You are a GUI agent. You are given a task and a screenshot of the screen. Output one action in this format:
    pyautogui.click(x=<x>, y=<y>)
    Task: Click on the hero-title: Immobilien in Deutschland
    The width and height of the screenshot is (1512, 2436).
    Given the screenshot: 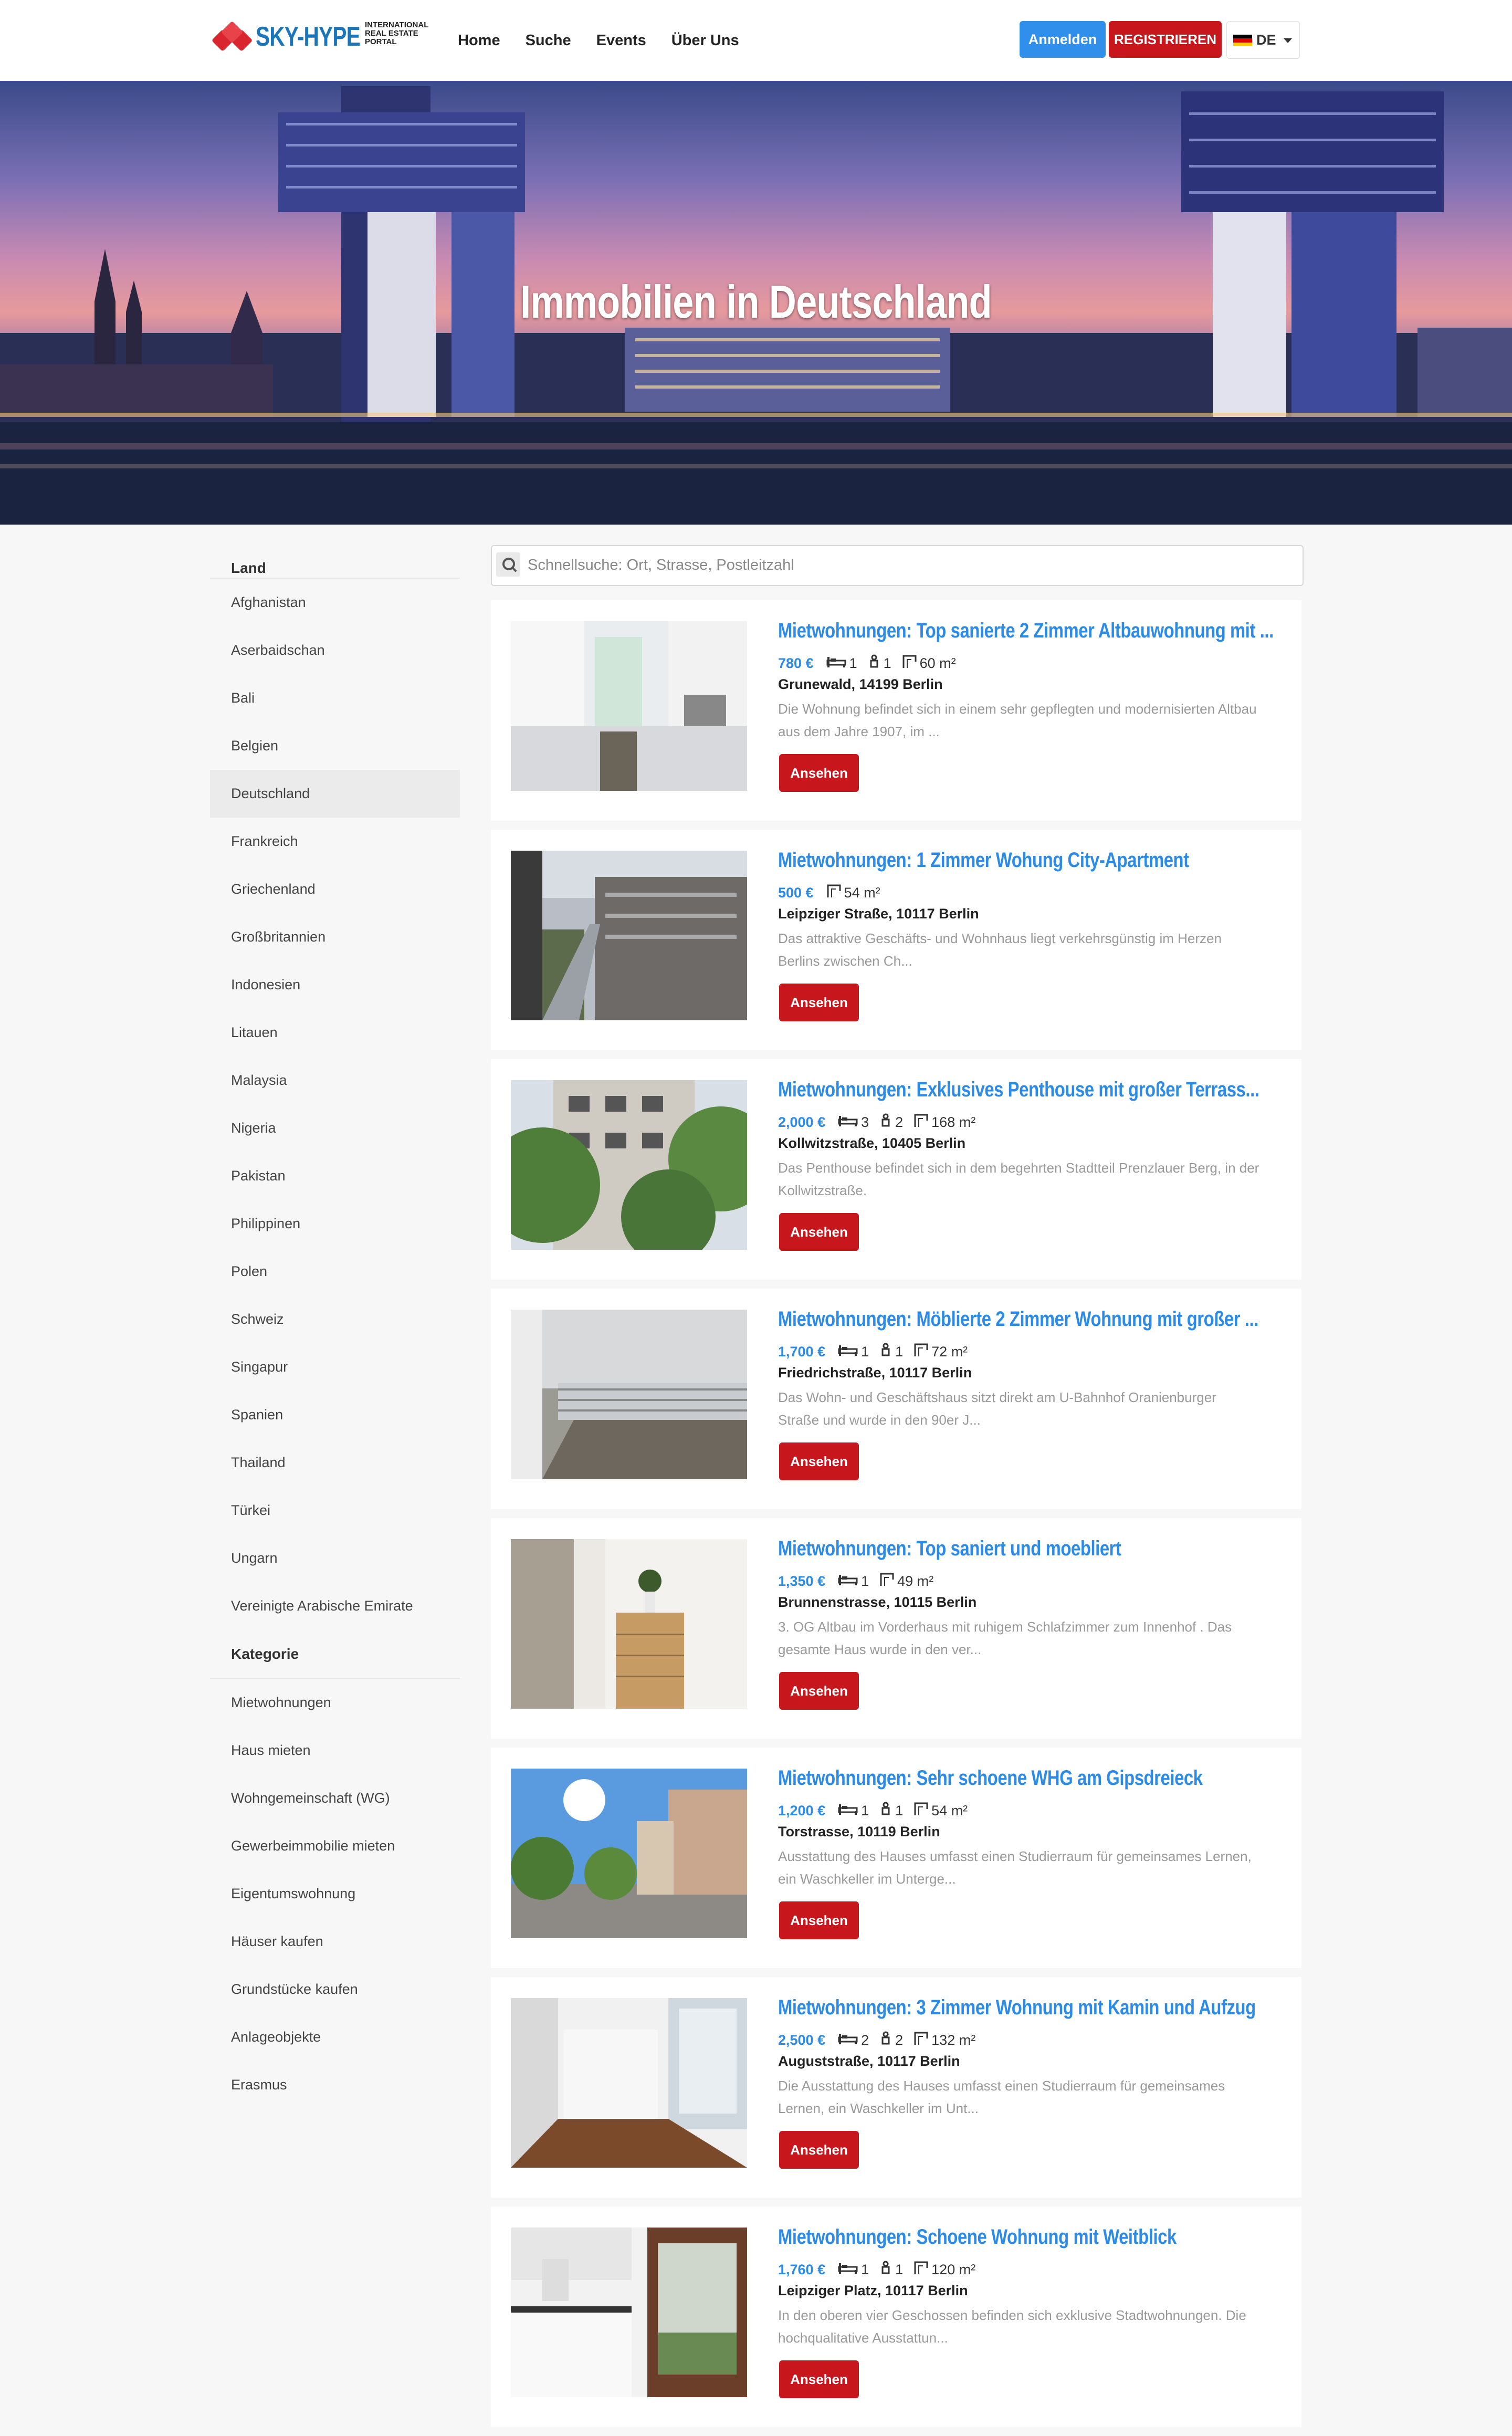 What is the action you would take?
    pyautogui.click(x=756, y=302)
    